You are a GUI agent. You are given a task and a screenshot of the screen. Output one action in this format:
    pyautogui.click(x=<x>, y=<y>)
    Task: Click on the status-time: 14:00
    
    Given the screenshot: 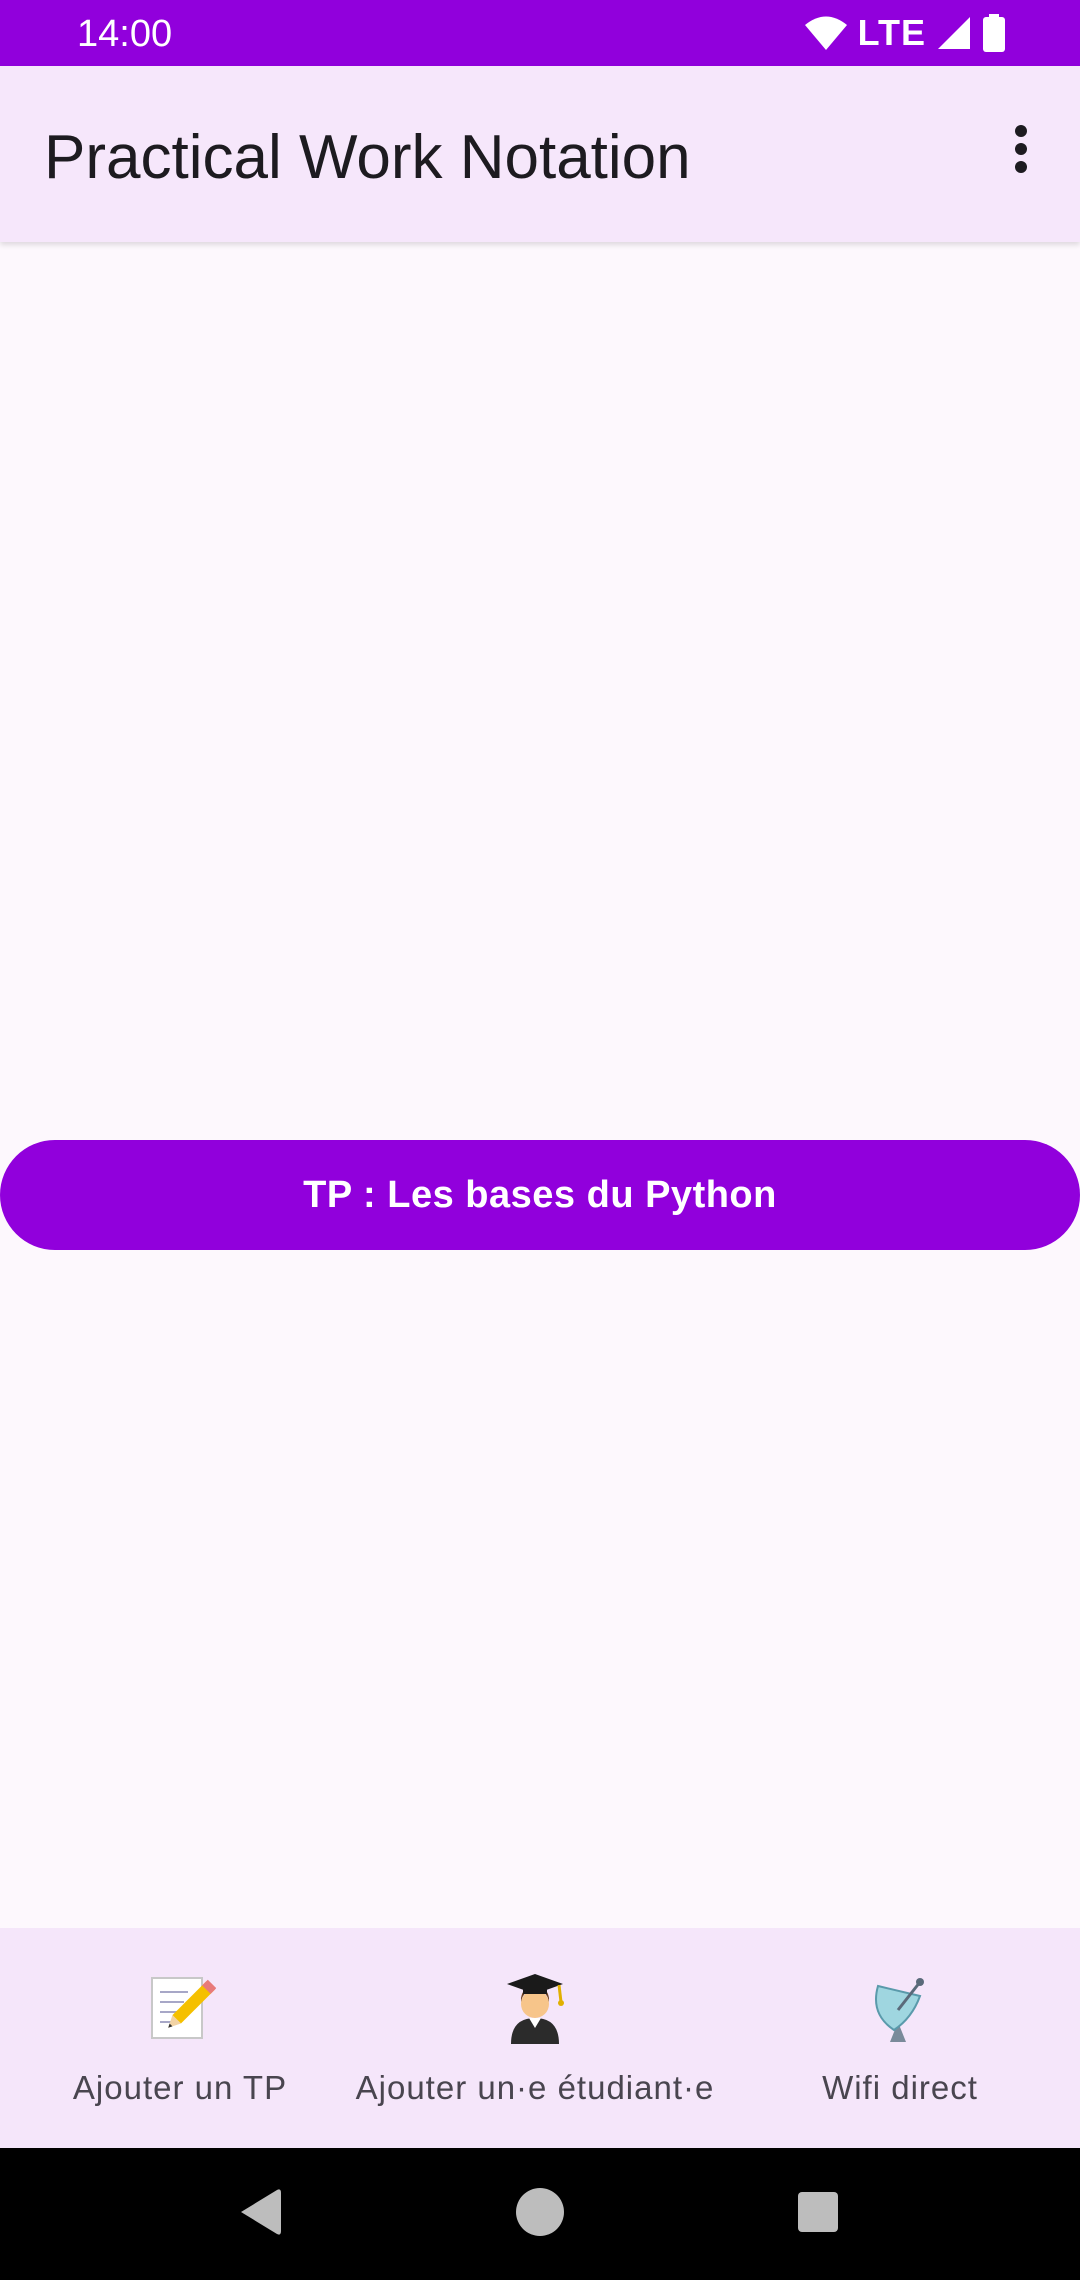 What is the action you would take?
    pyautogui.click(x=125, y=34)
    